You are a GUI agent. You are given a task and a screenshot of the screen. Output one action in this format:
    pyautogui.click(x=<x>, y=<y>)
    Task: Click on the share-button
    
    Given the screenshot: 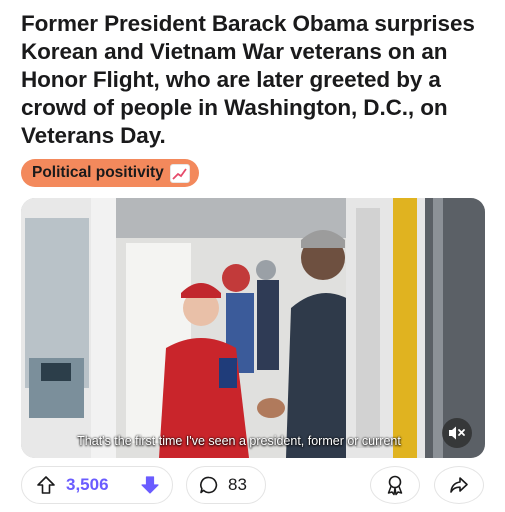 What is the action you would take?
    pyautogui.click(x=459, y=485)
    